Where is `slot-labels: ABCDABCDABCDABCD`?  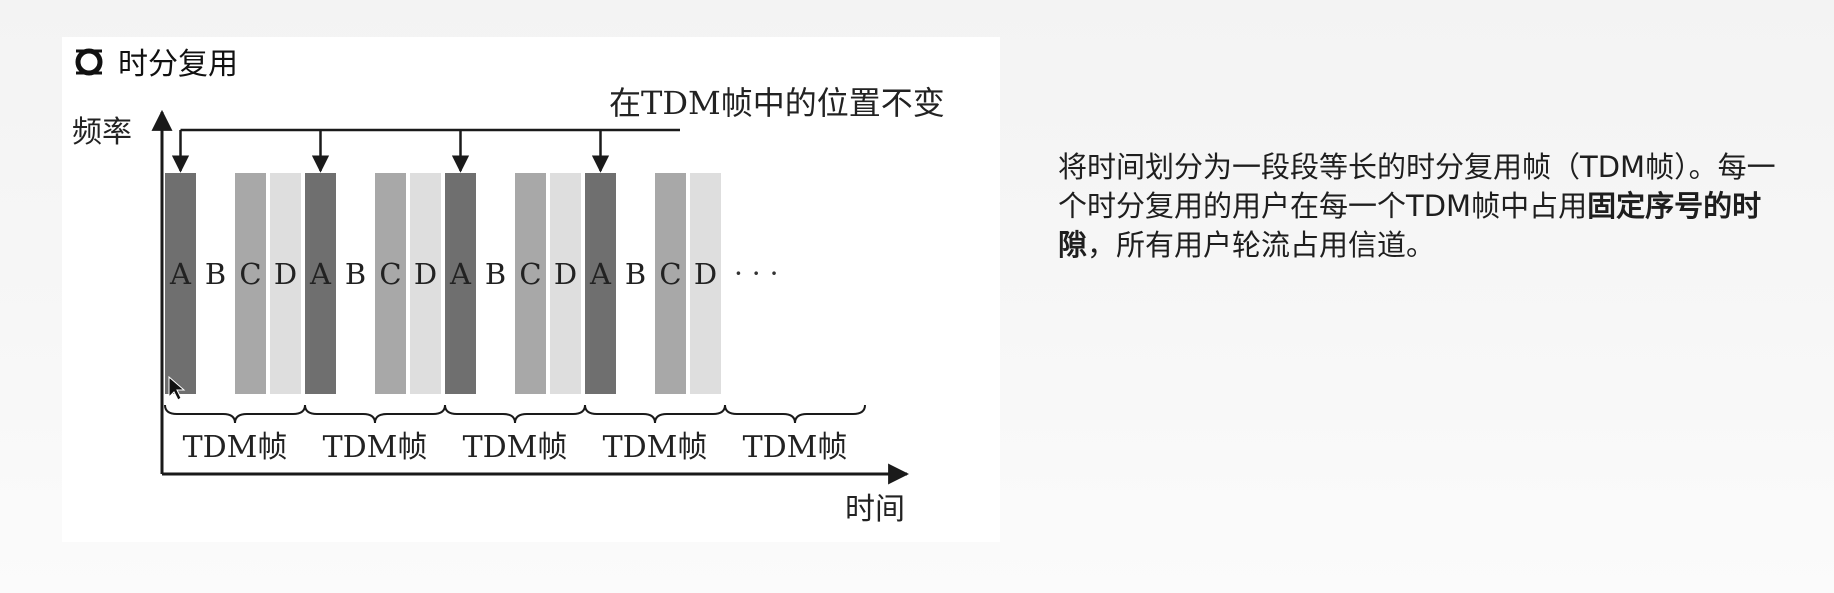 slot-labels: ABCDABCDABCDABCD is located at coordinates (443, 274).